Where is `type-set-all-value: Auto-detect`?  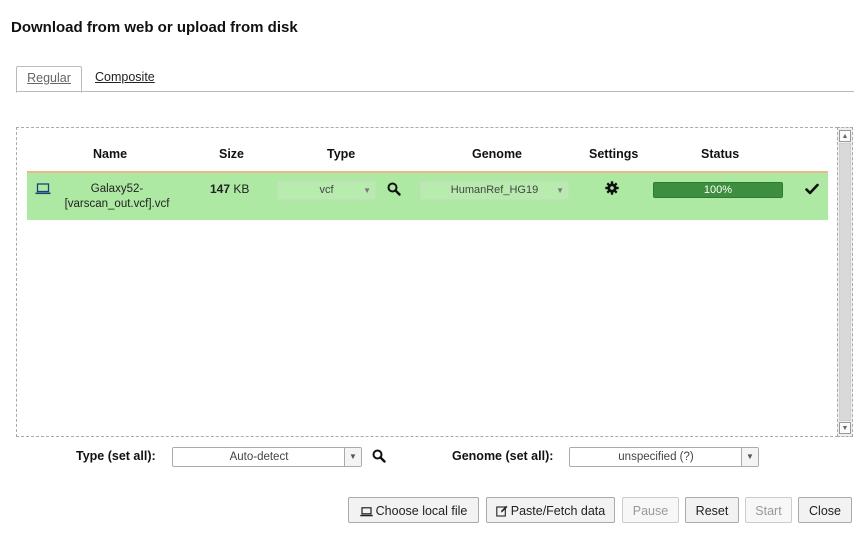
type-set-all-value: Auto-detect is located at coordinates (259, 457).